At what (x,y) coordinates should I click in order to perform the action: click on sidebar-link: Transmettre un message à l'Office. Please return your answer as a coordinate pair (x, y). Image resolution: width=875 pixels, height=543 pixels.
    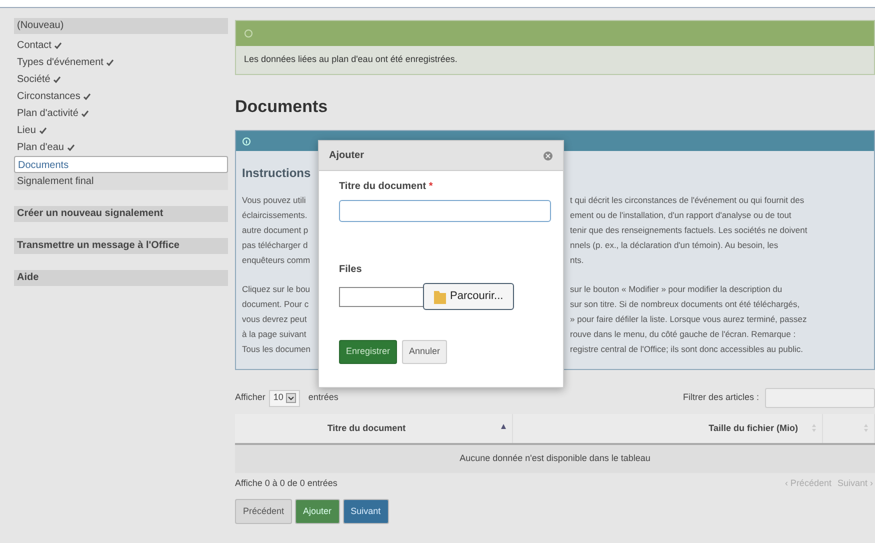
    Looking at the image, I should click on (121, 246).